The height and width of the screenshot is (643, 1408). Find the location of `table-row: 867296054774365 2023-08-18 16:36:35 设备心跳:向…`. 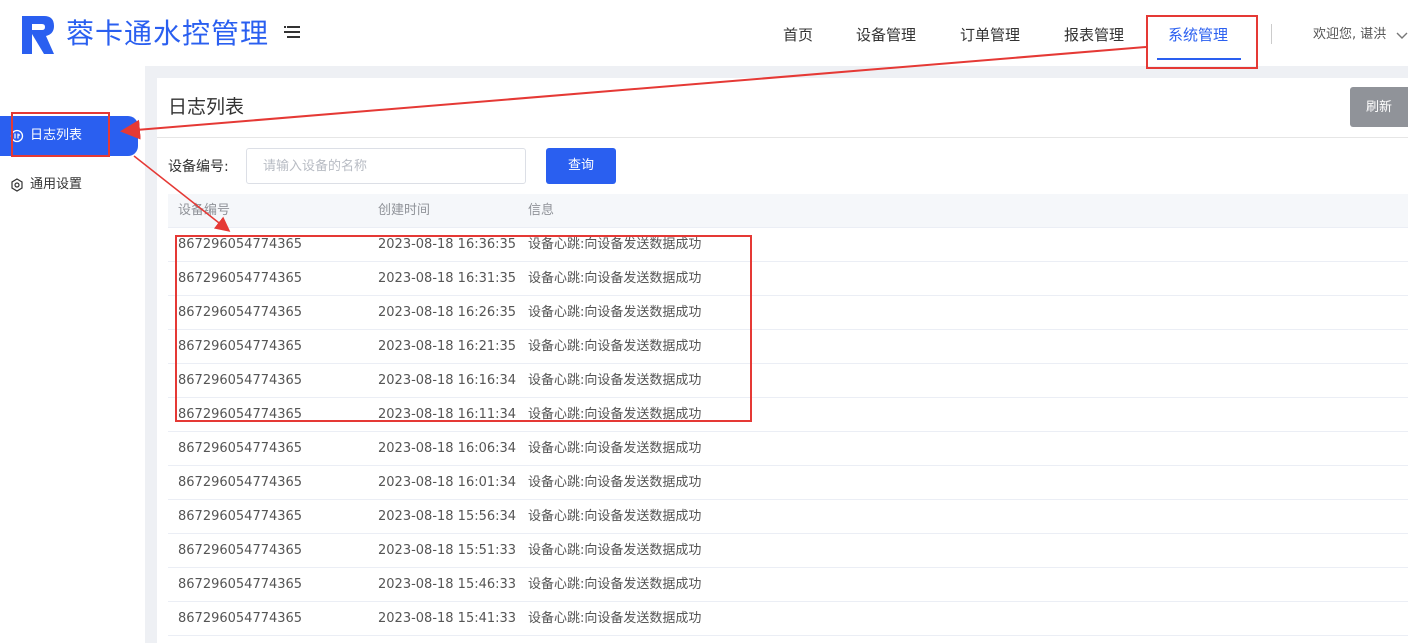

table-row: 867296054774365 2023-08-18 16:36:35 设备心跳:向… is located at coordinates (788, 245).